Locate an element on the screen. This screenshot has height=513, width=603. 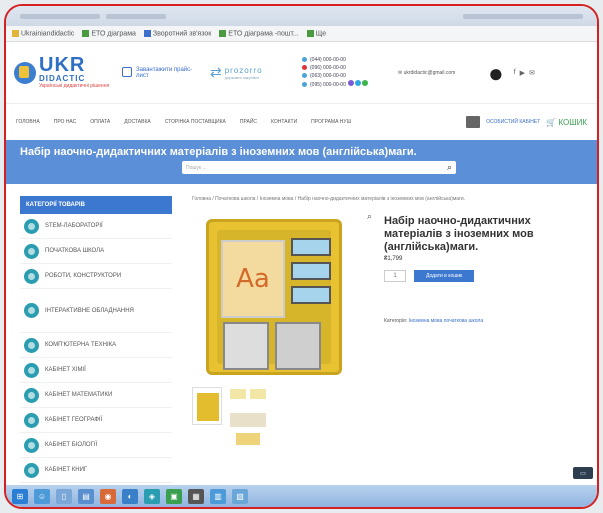
phone-number: (096) 000-00-00 is located at coordinates (328, 68).